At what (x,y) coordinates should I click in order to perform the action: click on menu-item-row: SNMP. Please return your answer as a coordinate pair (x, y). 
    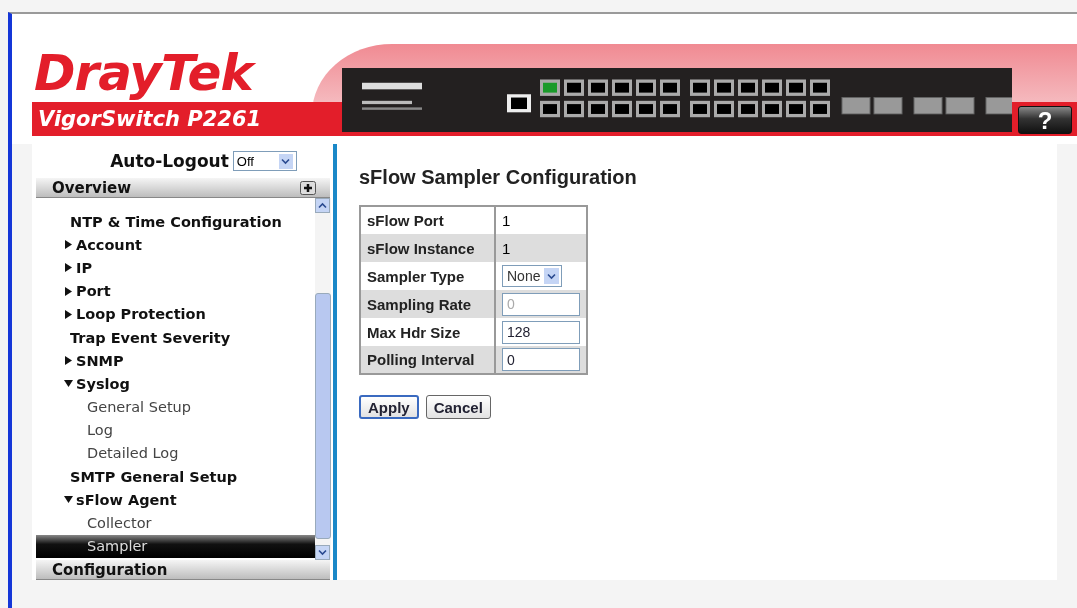
    Looking at the image, I should click on (175, 361).